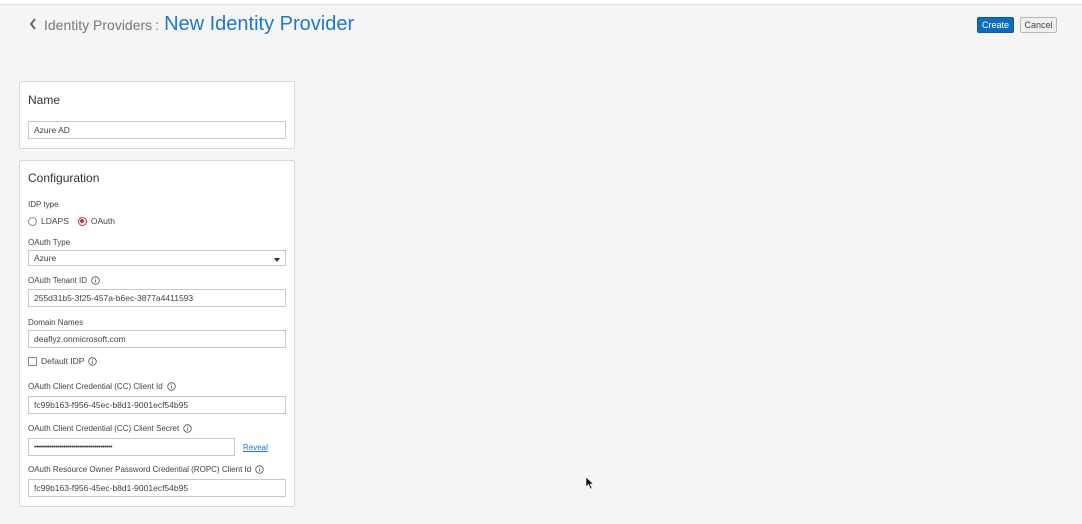 The image size is (1082, 524). Describe the element at coordinates (45, 258) in the screenshot. I see `oauth-type-selected-value: Azure` at that location.